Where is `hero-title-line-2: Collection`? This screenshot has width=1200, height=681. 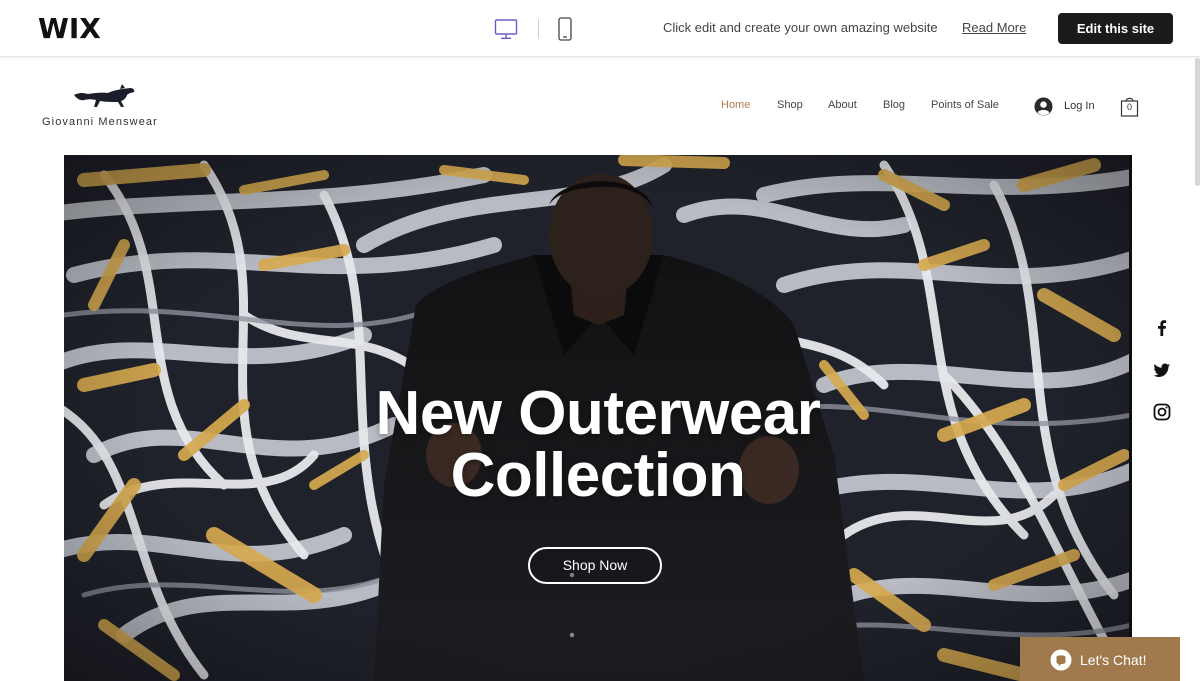
hero-title-line-2: Collection is located at coordinates (598, 475).